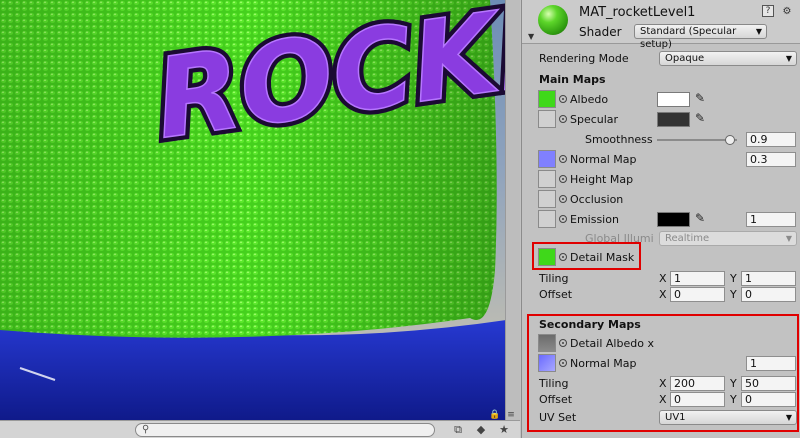  What do you see at coordinates (771, 363) in the screenshot?
I see `secondary-normal-scale-field: 1` at bounding box center [771, 363].